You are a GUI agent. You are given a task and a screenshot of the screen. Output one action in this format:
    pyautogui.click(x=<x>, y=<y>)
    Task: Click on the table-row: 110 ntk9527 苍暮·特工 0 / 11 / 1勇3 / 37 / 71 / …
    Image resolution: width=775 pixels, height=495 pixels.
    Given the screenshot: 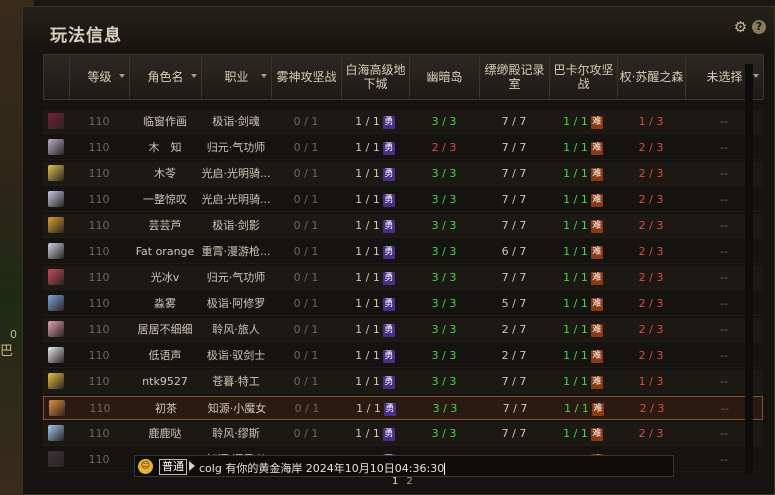 What is the action you would take?
    pyautogui.click(x=403, y=382)
    